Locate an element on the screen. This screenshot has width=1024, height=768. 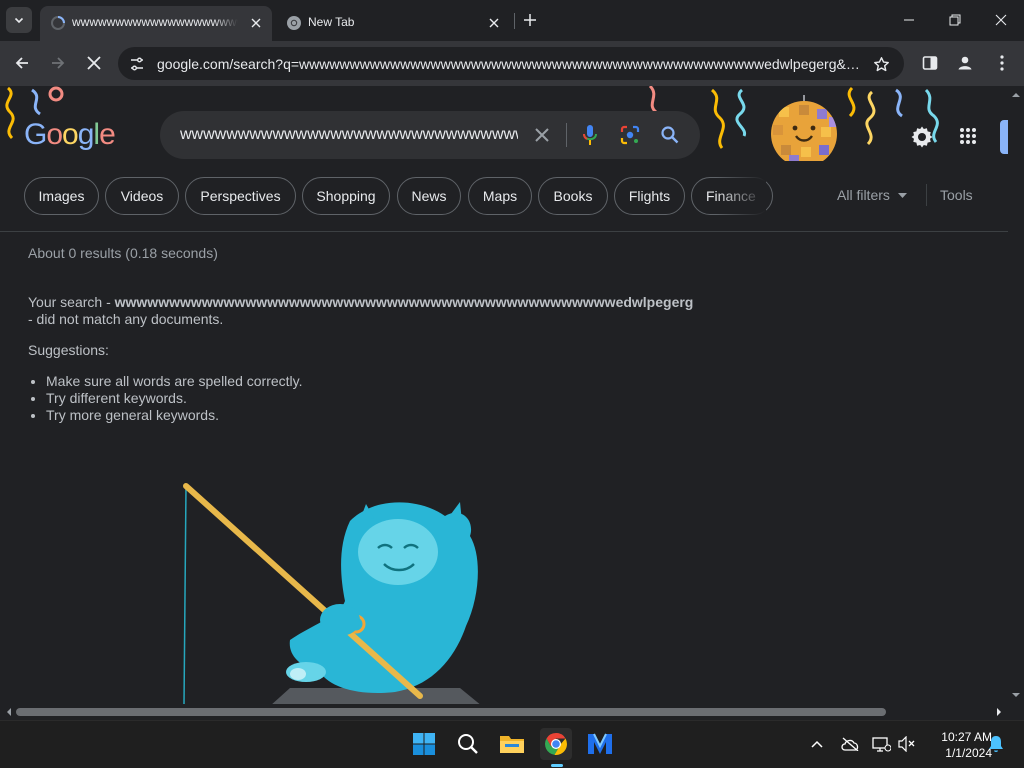
tools-button: Tools is located at coordinates (956, 195).